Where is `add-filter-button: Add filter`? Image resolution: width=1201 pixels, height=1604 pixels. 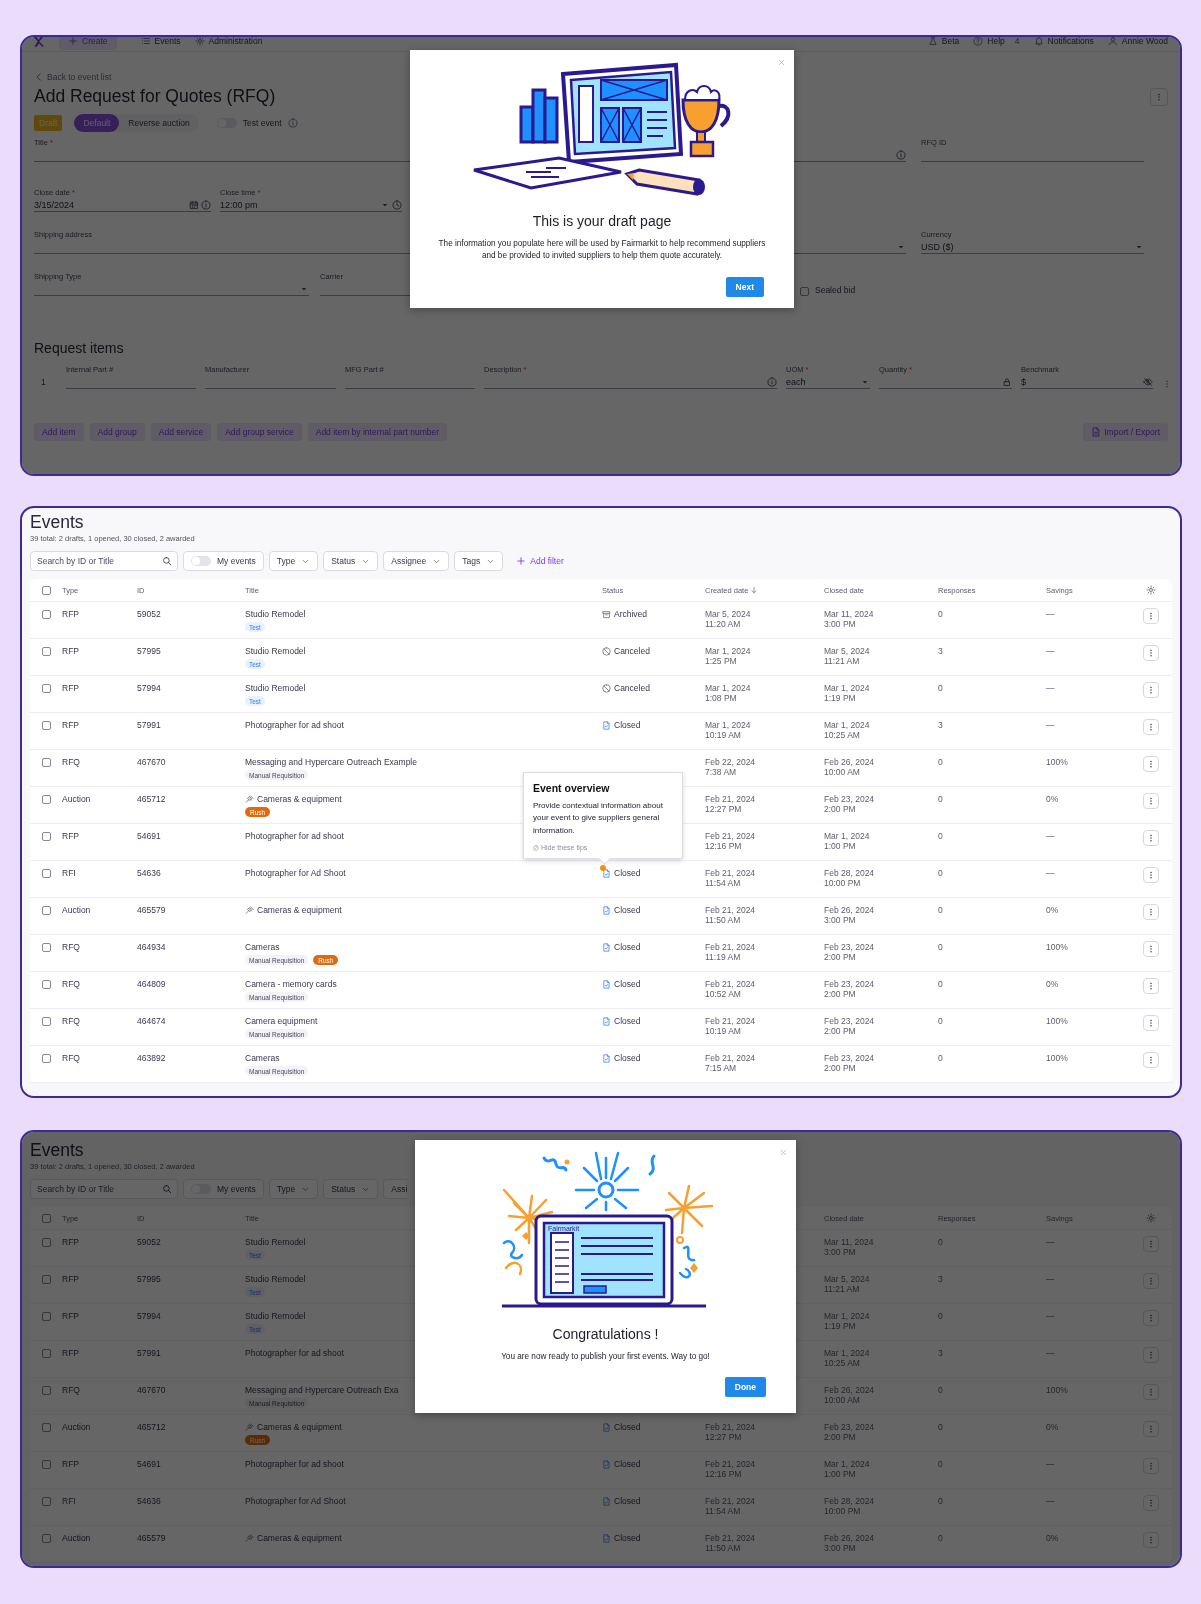 add-filter-button: Add filter is located at coordinates (540, 561).